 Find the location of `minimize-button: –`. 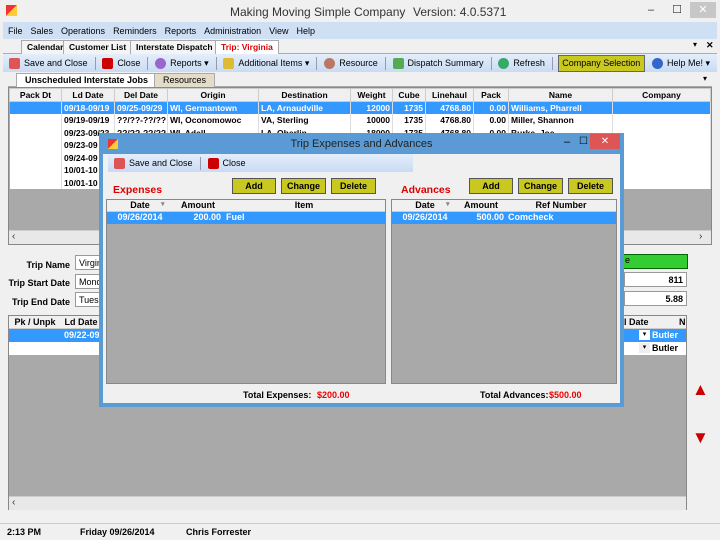

minimize-button: – is located at coordinates (651, 10).